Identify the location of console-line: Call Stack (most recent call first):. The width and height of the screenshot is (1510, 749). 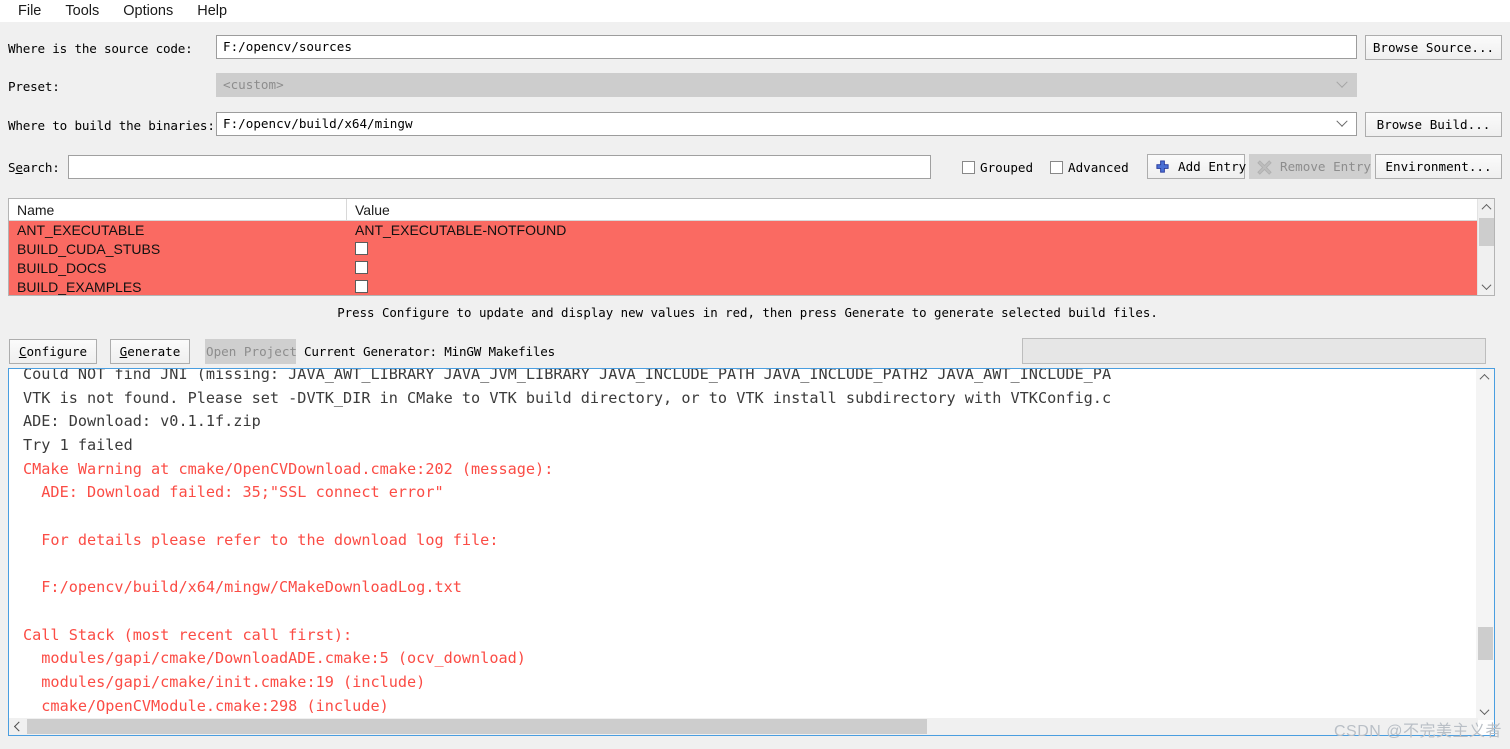
(188, 634).